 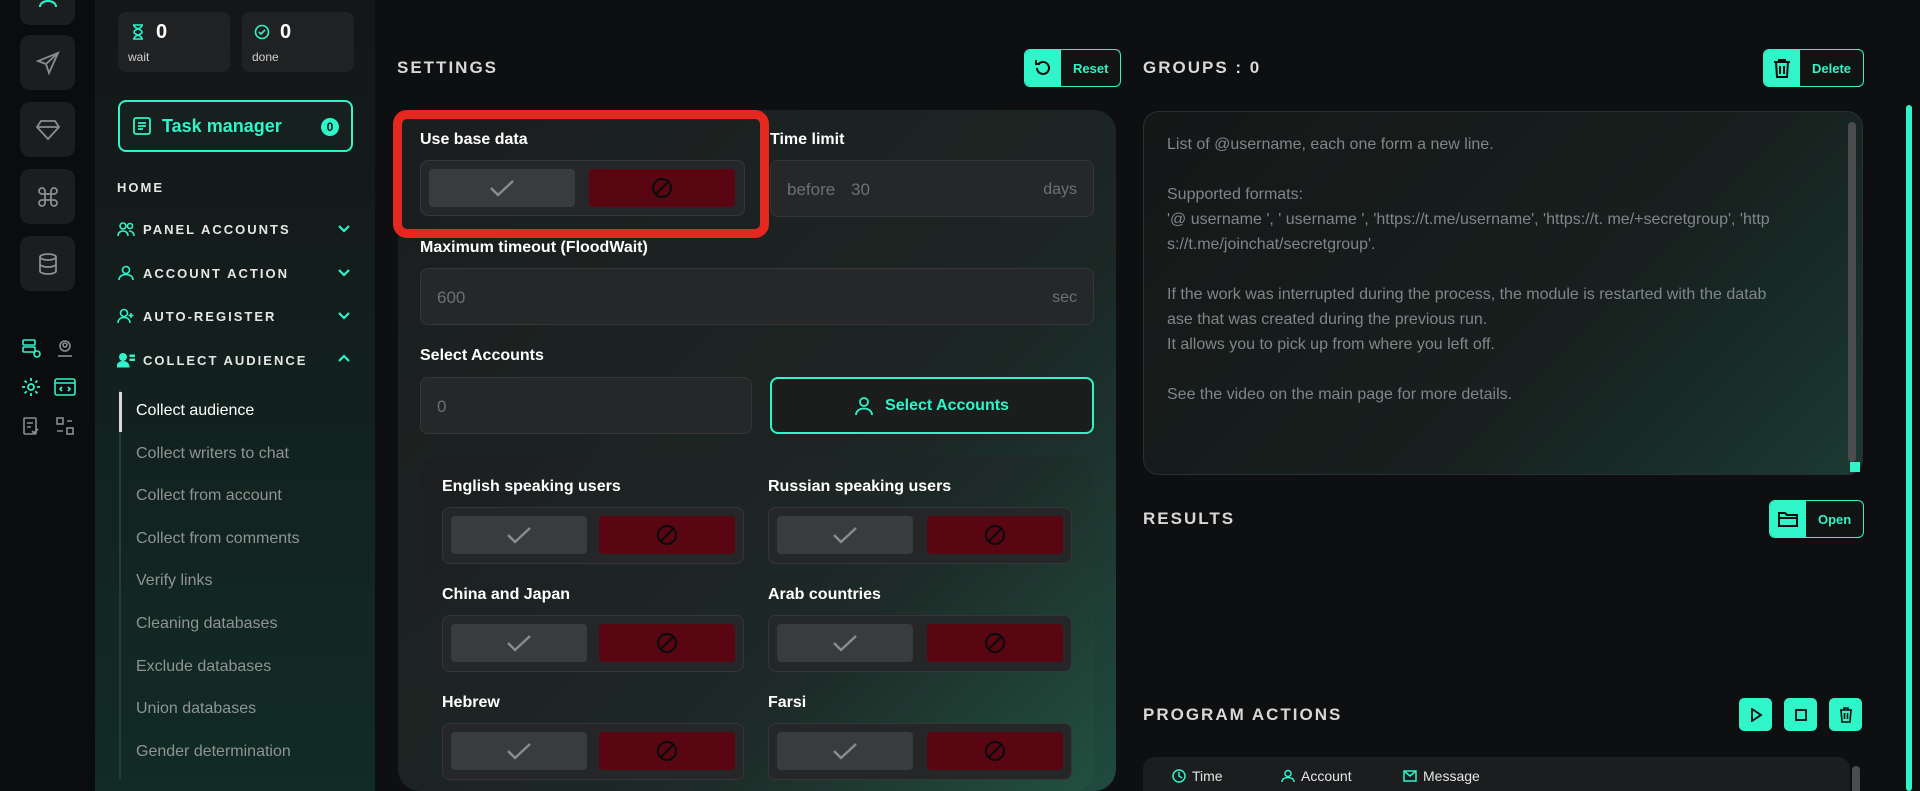 I want to click on column-message-label: Message, so click(x=1451, y=776).